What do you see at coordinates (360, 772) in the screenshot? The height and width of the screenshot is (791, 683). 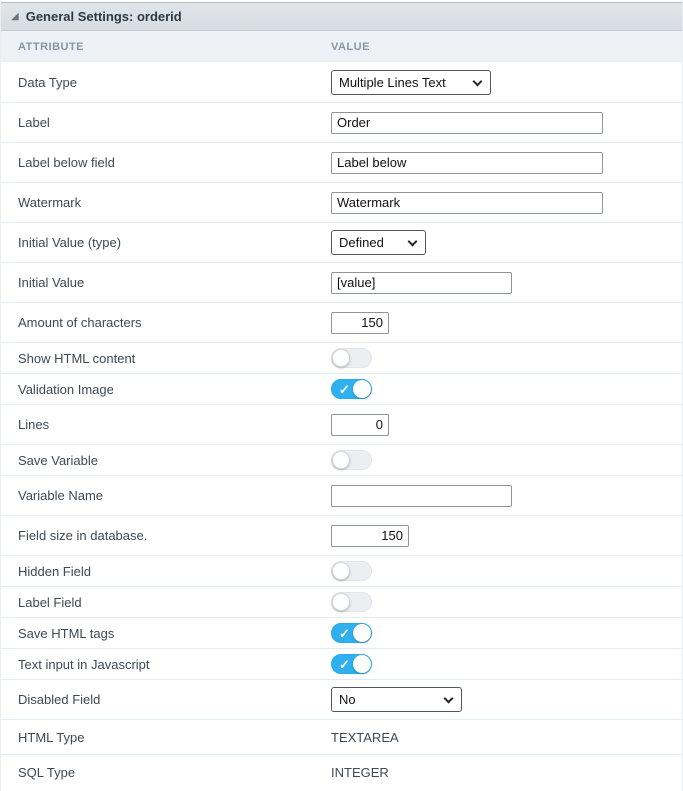 I see `sql-type-value: INTEGER` at bounding box center [360, 772].